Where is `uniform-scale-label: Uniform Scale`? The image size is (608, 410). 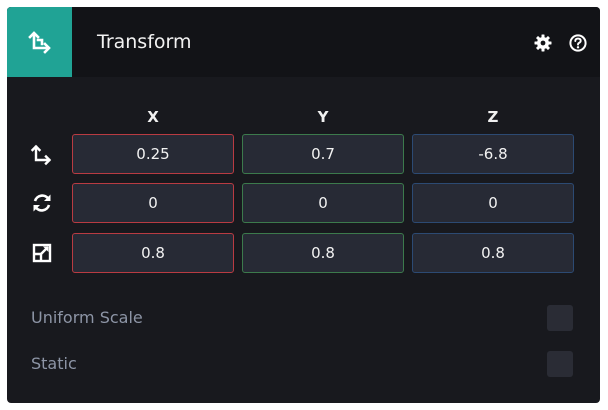
uniform-scale-label: Uniform Scale is located at coordinates (87, 317).